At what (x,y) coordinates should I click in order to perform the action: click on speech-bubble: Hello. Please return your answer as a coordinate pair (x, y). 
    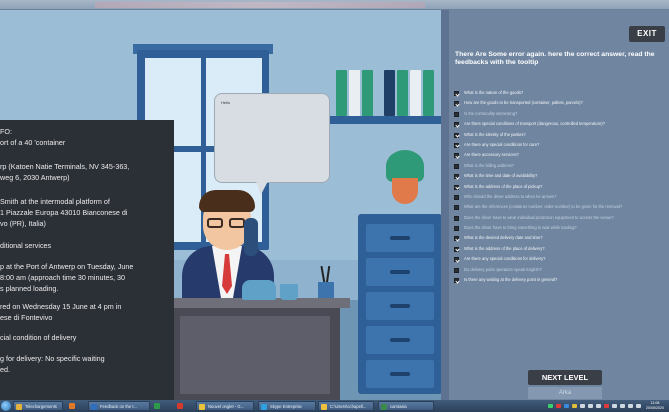
    Looking at the image, I should click on (272, 138).